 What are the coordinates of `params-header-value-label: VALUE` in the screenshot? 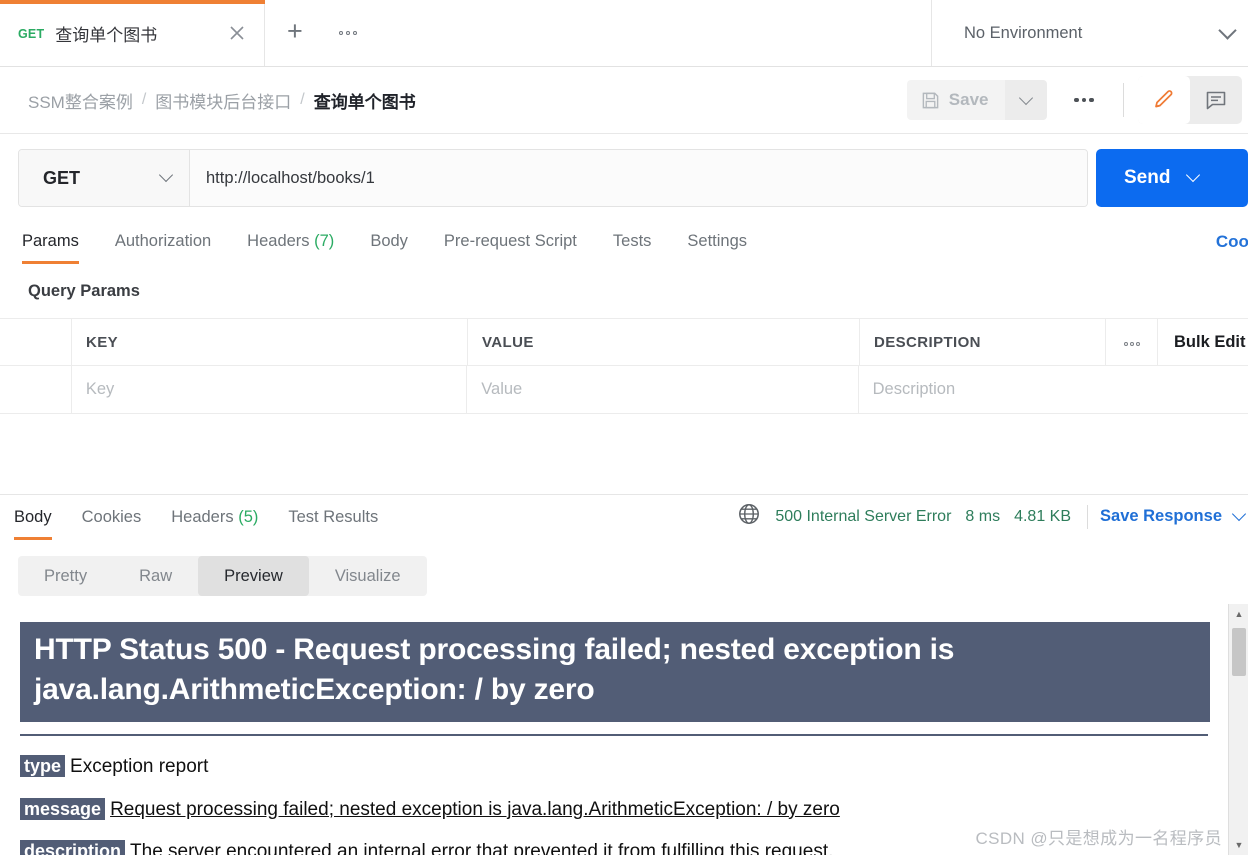 It's located at (508, 342).